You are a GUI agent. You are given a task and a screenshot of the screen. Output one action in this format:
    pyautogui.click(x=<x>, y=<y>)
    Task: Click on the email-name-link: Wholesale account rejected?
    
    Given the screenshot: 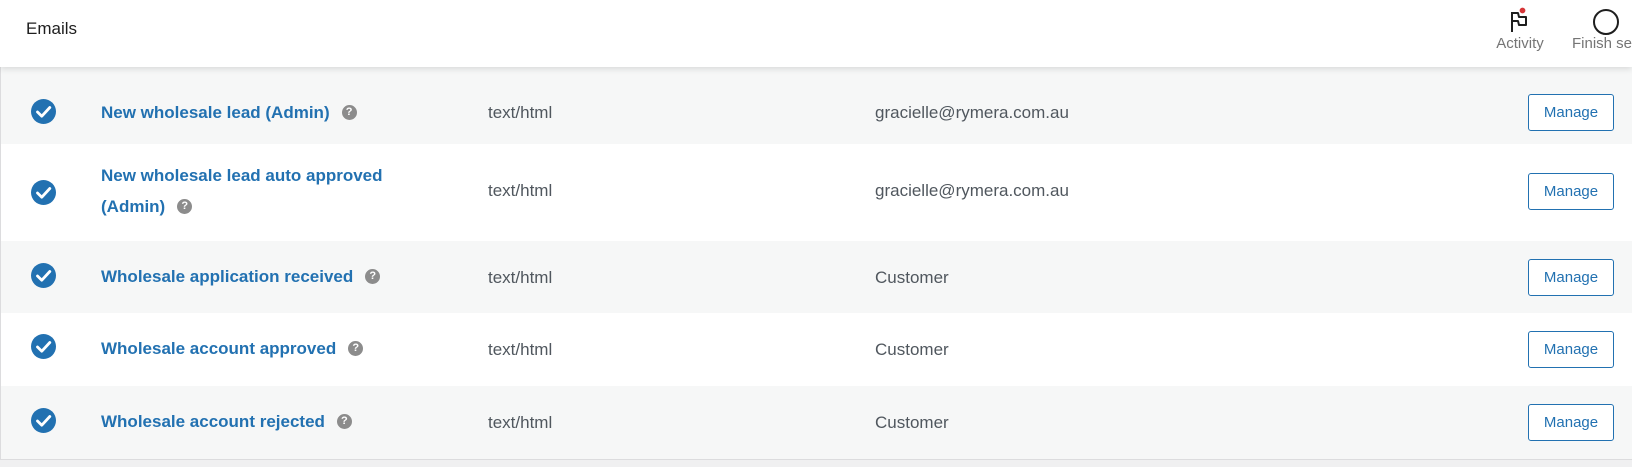 What is the action you would take?
    pyautogui.click(x=261, y=421)
    